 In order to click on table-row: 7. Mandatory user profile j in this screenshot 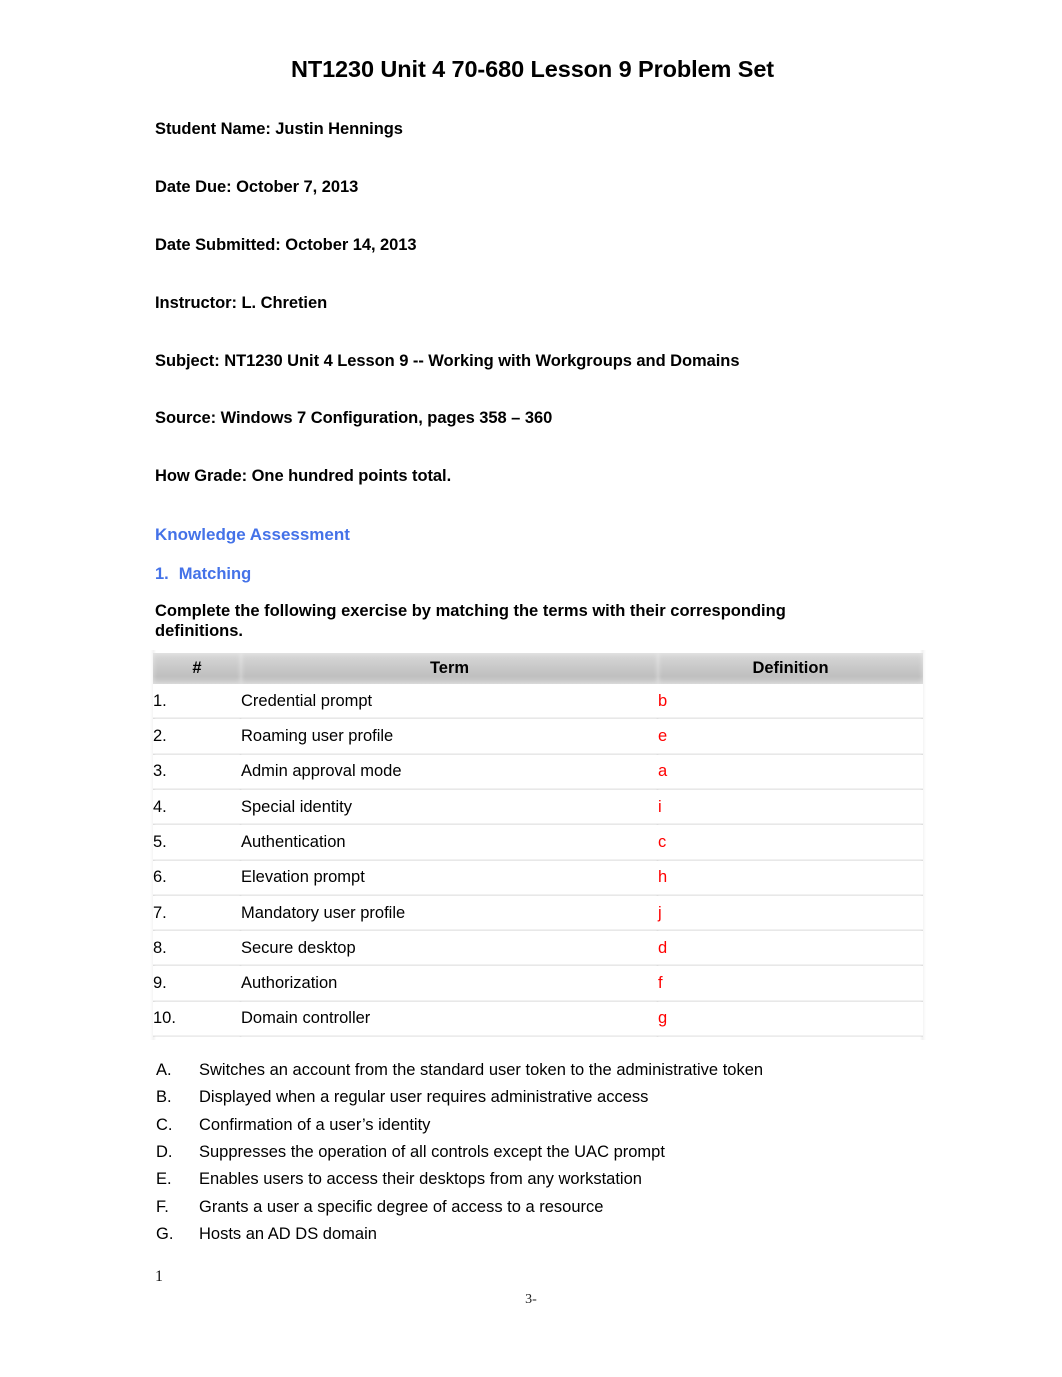, I will do `click(538, 913)`.